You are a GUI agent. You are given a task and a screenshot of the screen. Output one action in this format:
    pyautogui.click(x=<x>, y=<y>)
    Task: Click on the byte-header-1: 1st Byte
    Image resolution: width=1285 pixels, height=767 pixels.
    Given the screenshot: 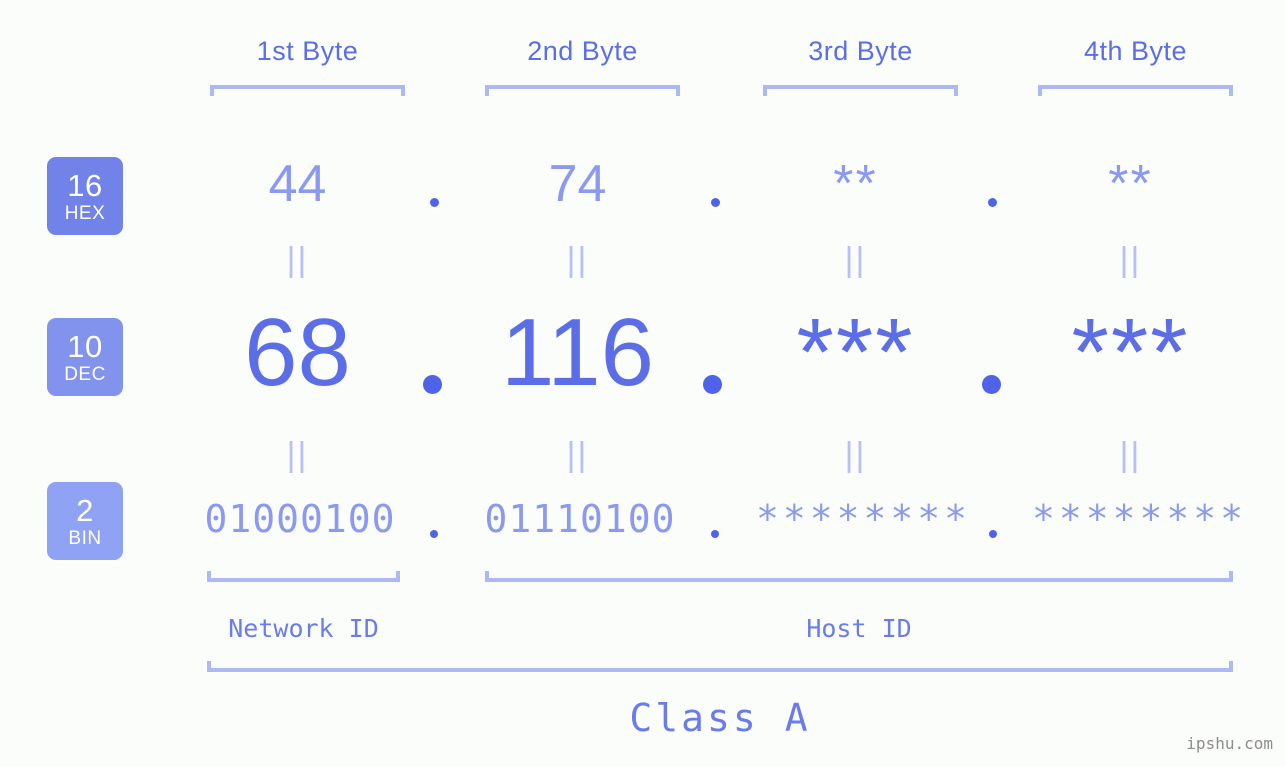 What is the action you would take?
    pyautogui.click(x=307, y=51)
    